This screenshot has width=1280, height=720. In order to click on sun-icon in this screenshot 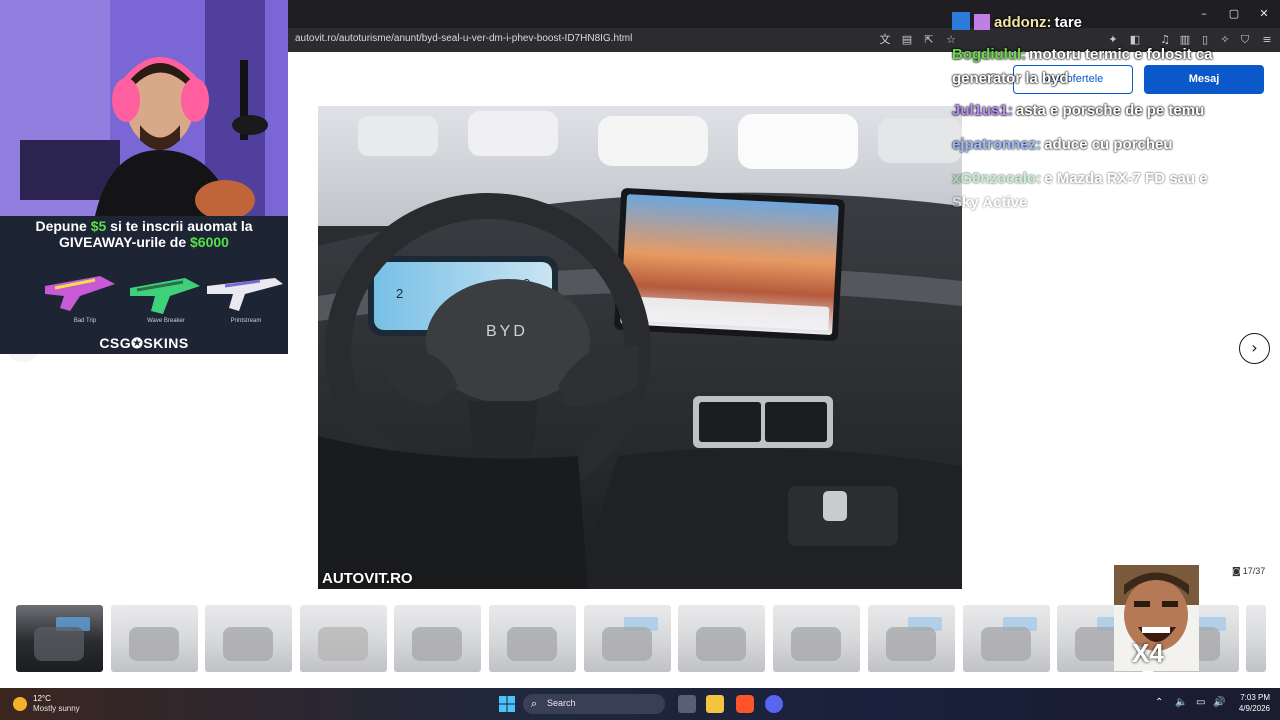, I will do `click(20, 704)`.